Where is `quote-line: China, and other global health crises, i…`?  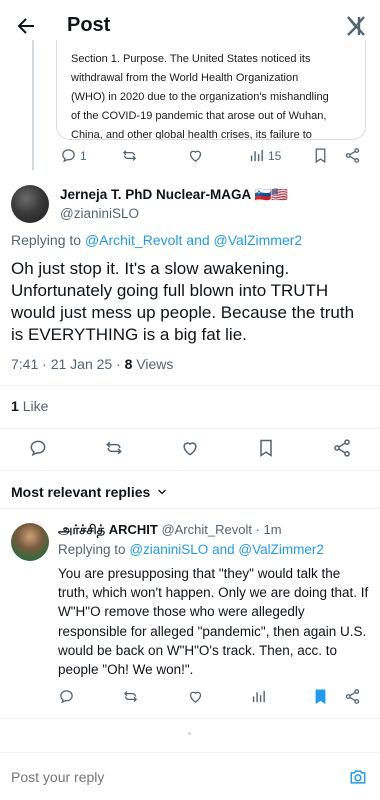 quote-line: China, and other global health crises, i… is located at coordinates (191, 134).